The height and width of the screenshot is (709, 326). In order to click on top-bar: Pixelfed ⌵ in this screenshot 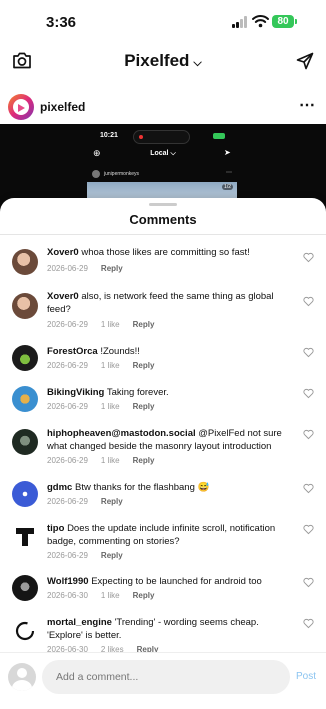, I will do `click(163, 62)`.